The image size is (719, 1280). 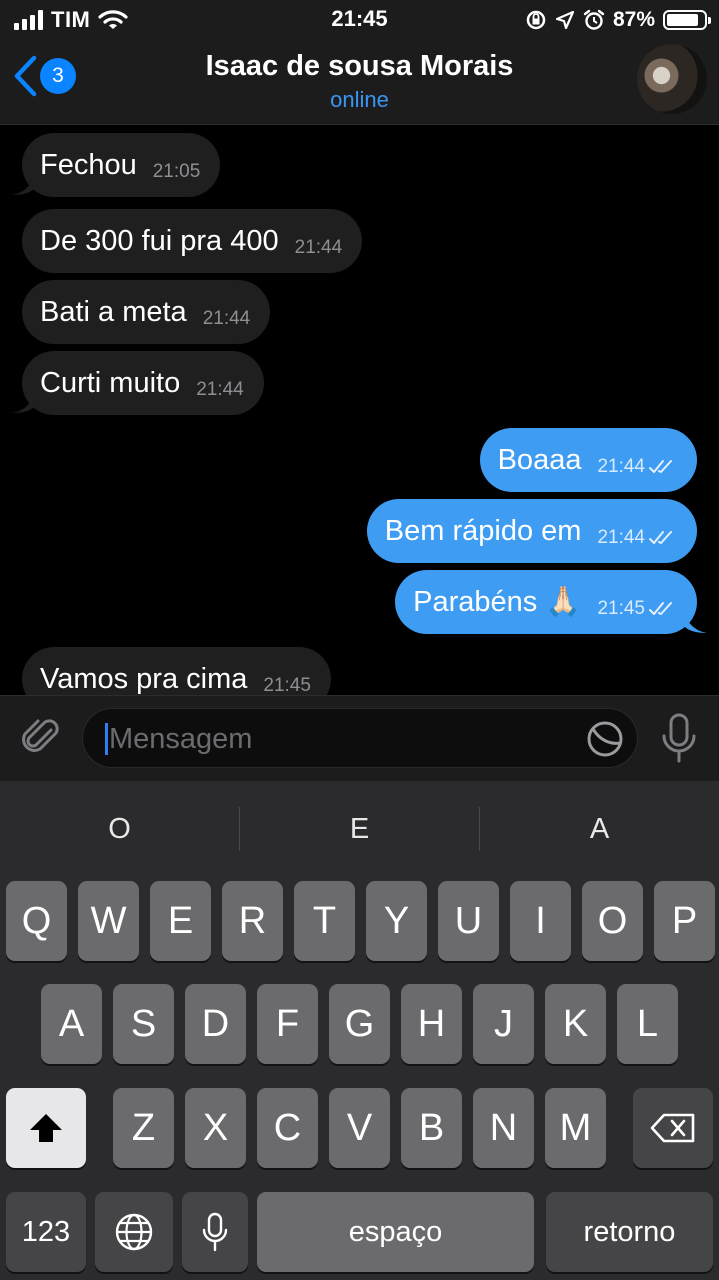 I want to click on message-incoming: Fechou 21:05, so click(x=121, y=165).